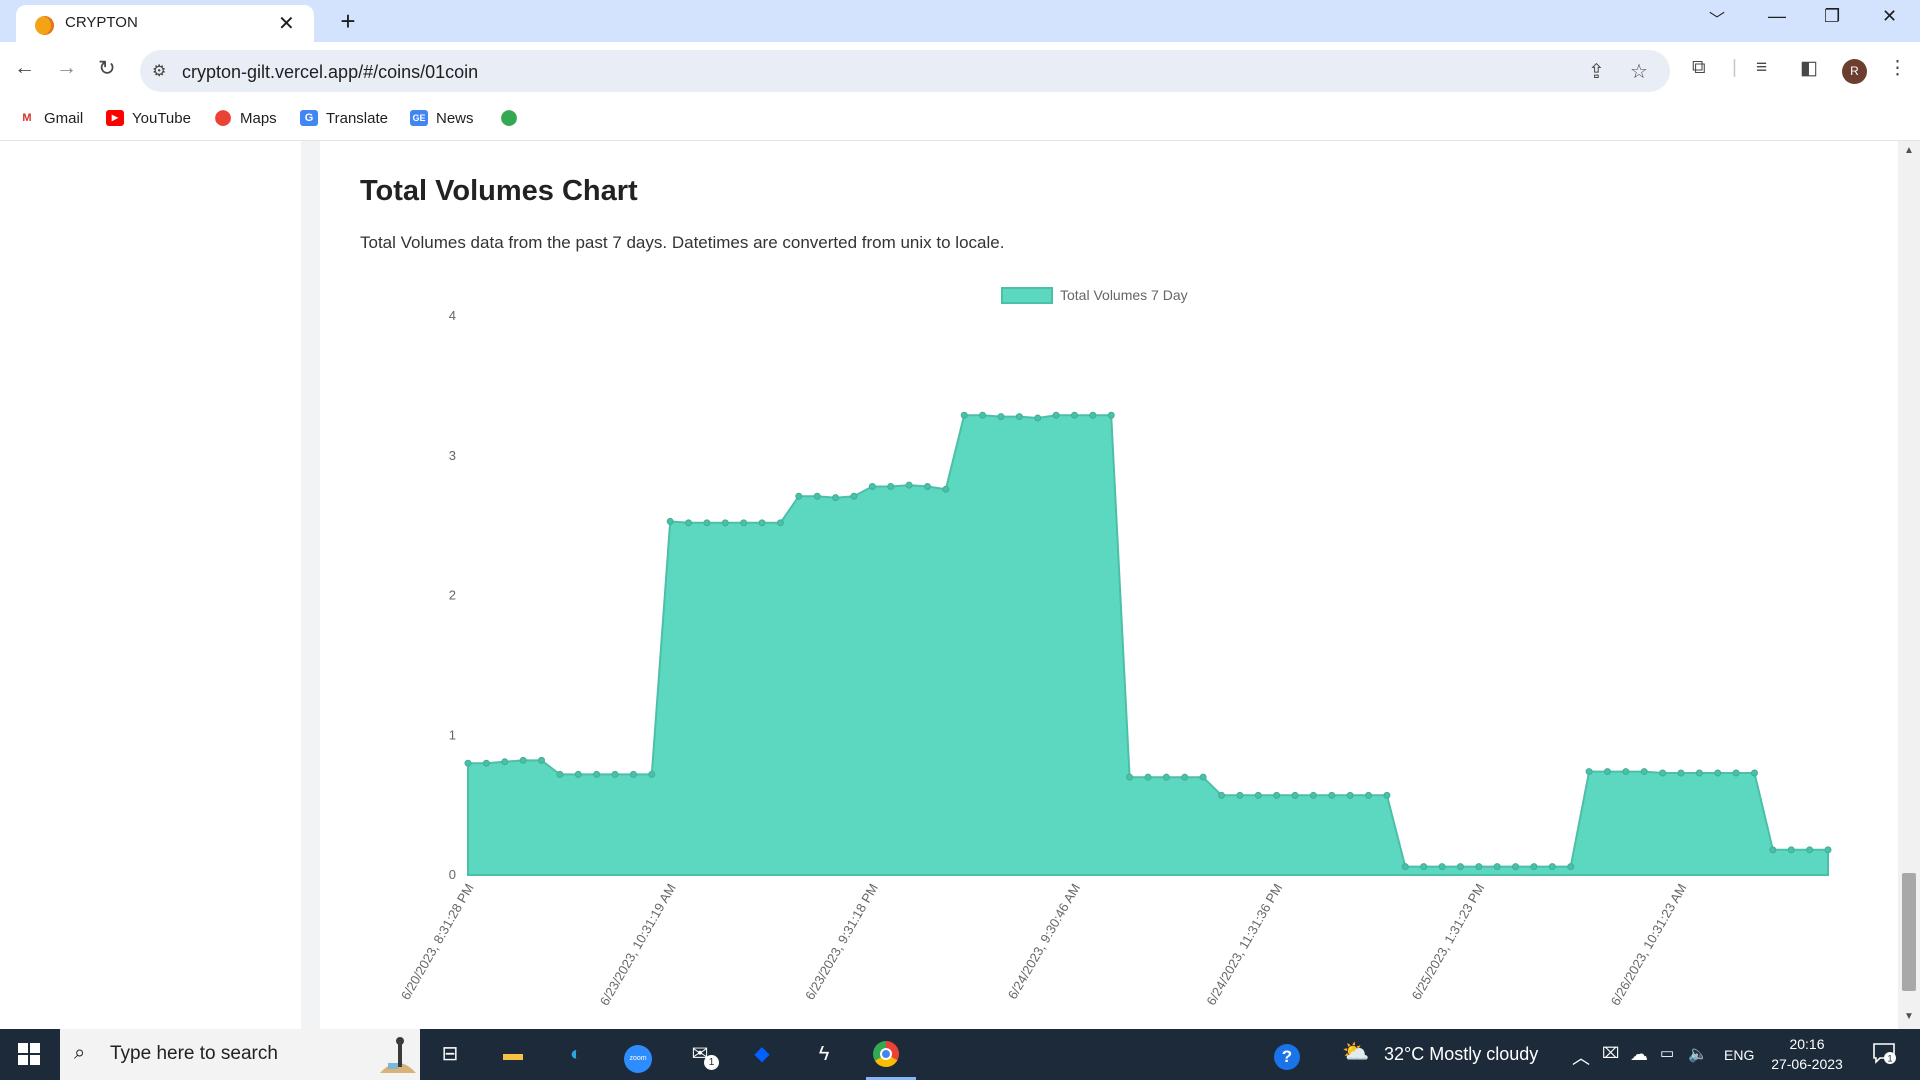  What do you see at coordinates (245, 119) in the screenshot?
I see `bookmark-maps: ⬤ Maps` at bounding box center [245, 119].